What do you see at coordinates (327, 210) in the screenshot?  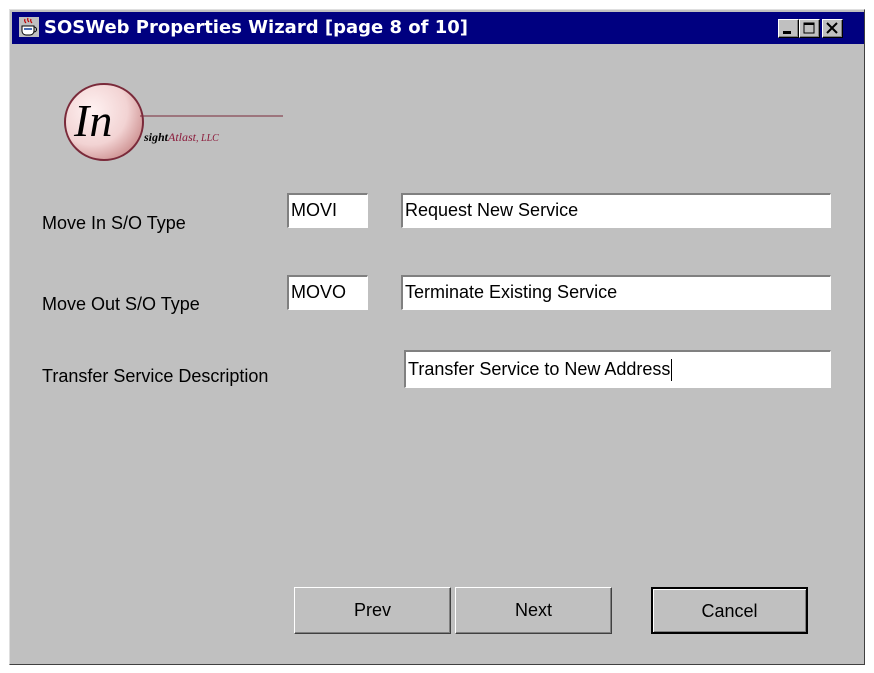 I see `move-in-code-field: MOVI` at bounding box center [327, 210].